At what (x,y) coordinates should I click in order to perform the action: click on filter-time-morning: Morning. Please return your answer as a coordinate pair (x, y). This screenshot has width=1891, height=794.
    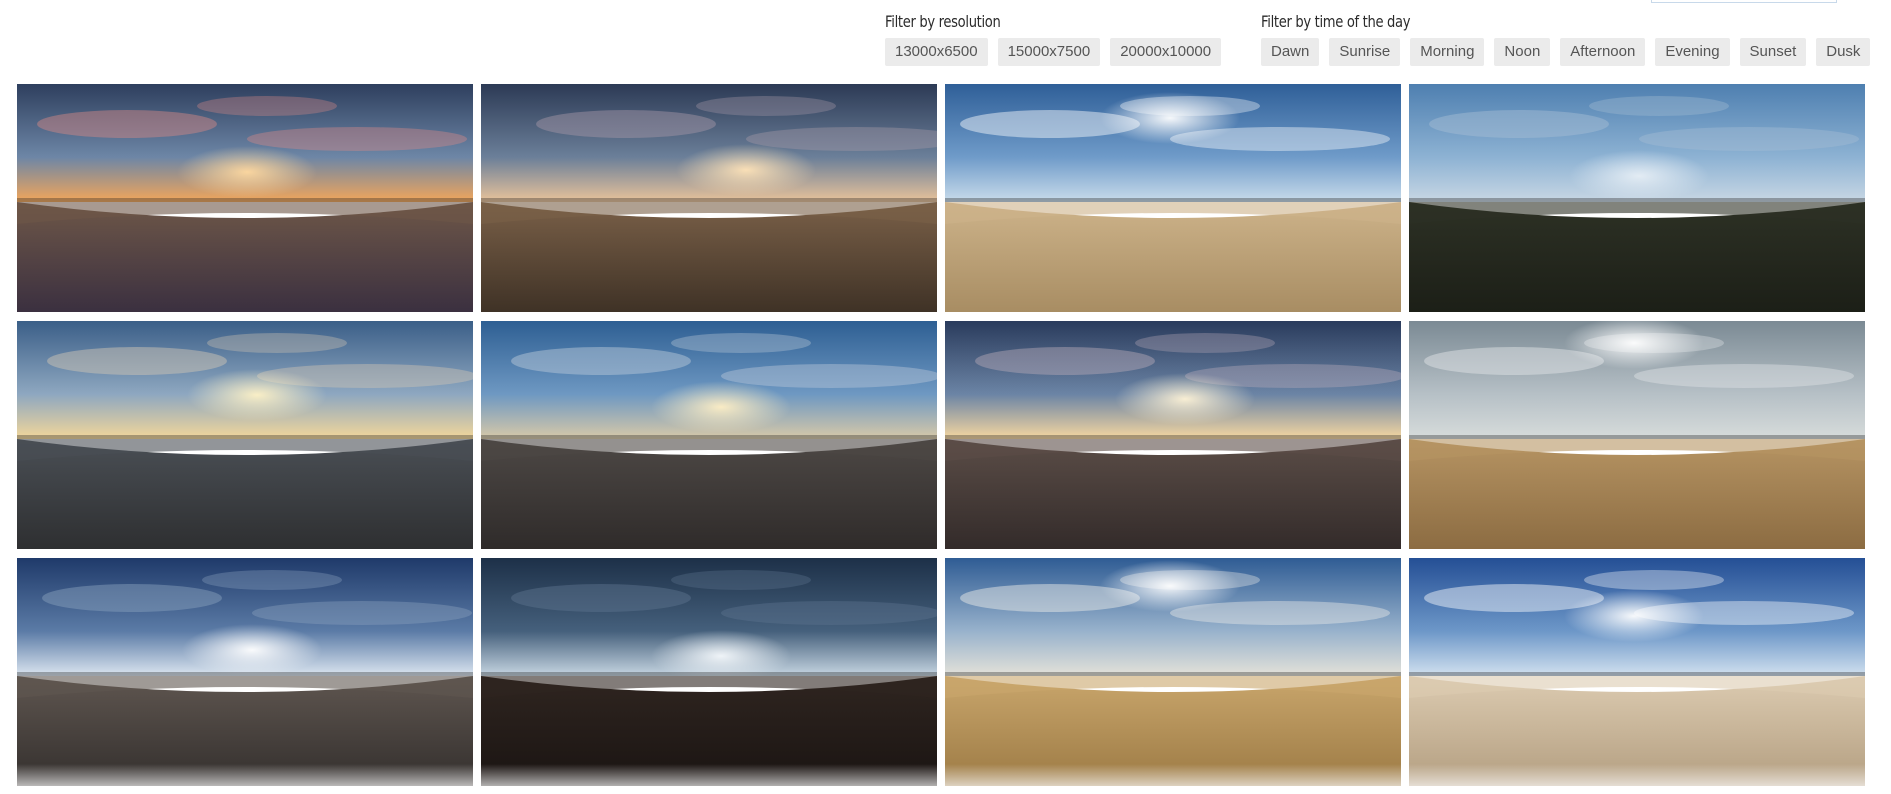
    Looking at the image, I should click on (1447, 52).